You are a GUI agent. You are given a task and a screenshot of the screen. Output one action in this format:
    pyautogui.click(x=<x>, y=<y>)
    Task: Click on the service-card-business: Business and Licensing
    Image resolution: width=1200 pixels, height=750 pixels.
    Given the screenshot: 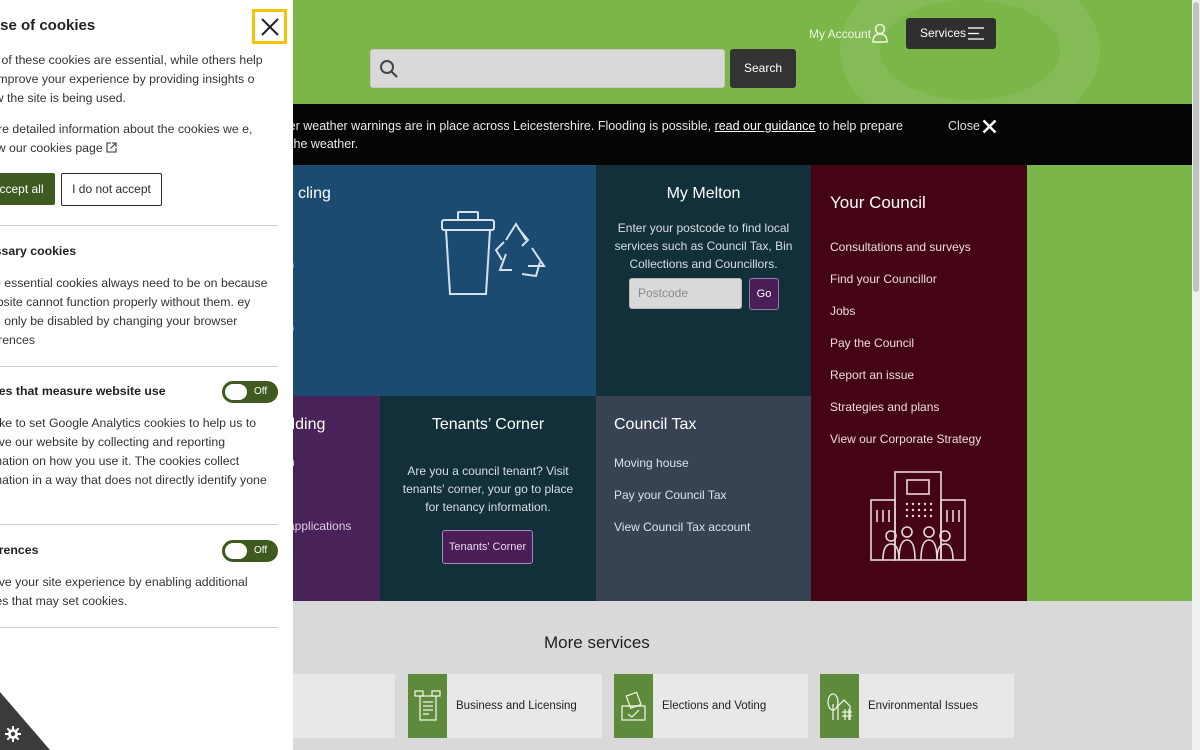 What is the action you would take?
    pyautogui.click(x=505, y=706)
    